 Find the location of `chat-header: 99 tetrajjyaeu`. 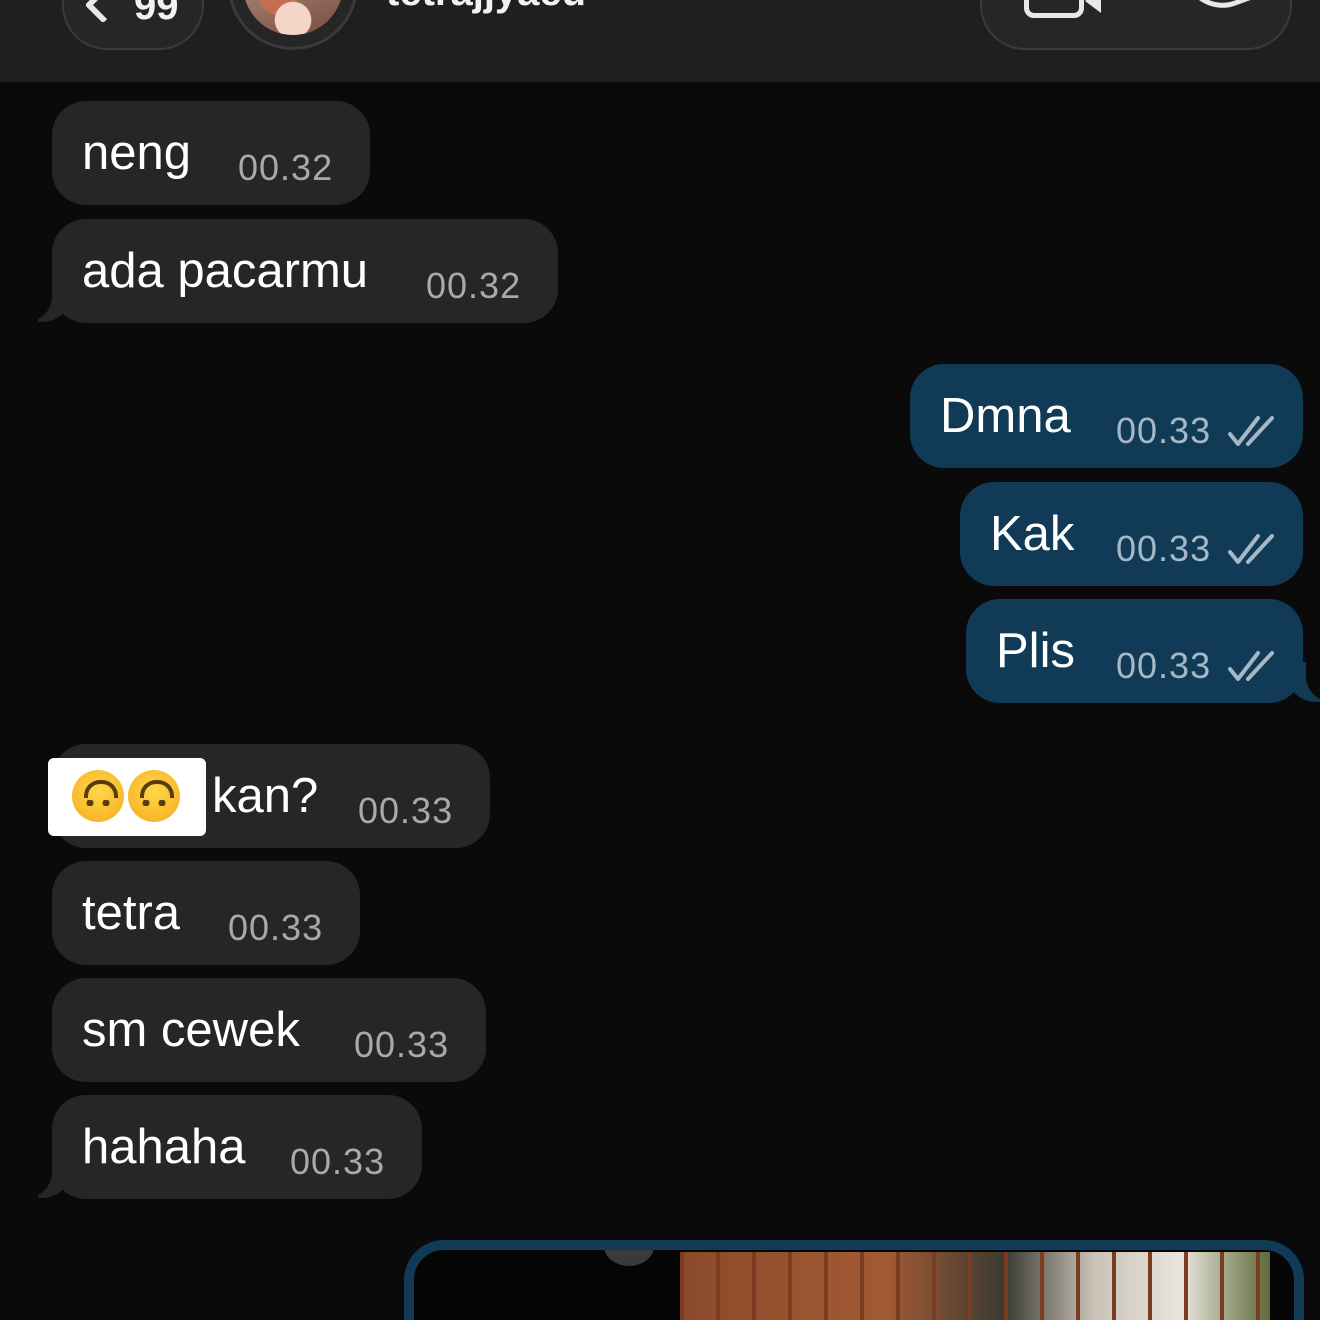

chat-header: 99 tetrajjyaeu is located at coordinates (660, 41).